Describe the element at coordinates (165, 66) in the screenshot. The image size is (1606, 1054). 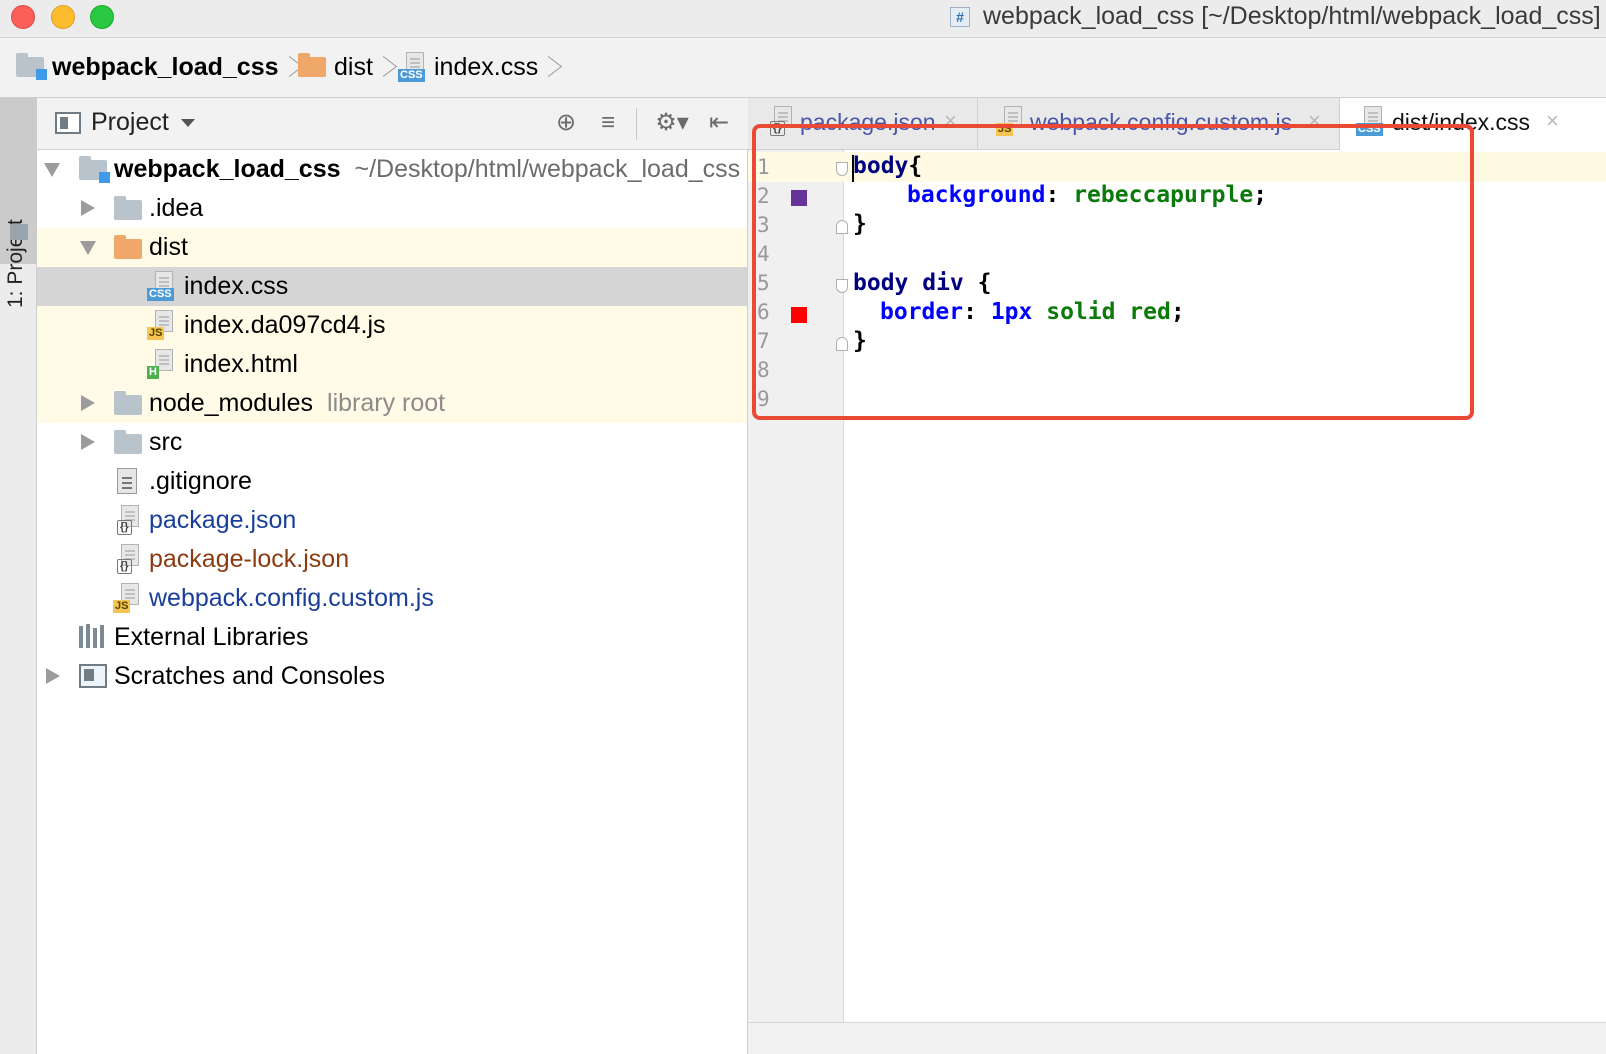
I see `breadcrumb-label: webpack_load_css` at that location.